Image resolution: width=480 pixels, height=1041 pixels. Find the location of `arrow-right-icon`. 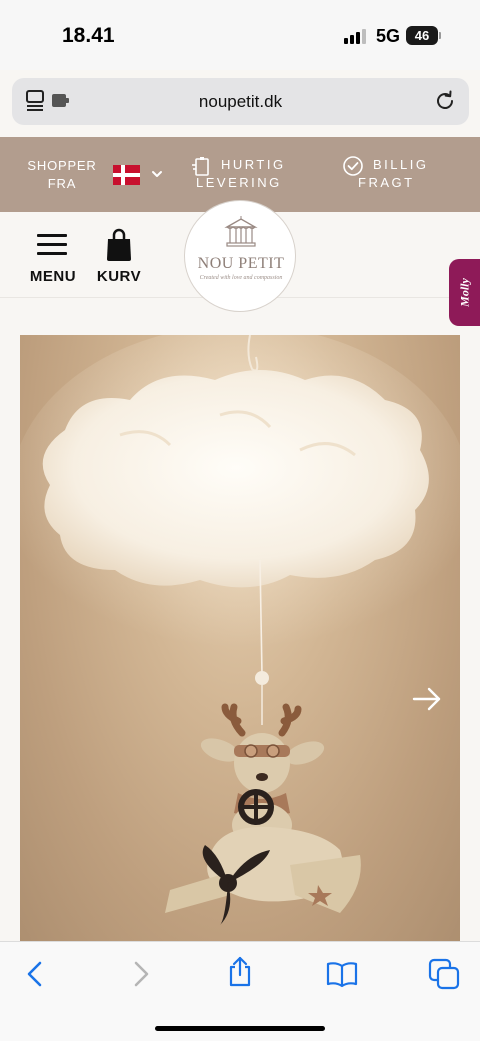

arrow-right-icon is located at coordinates (427, 699).